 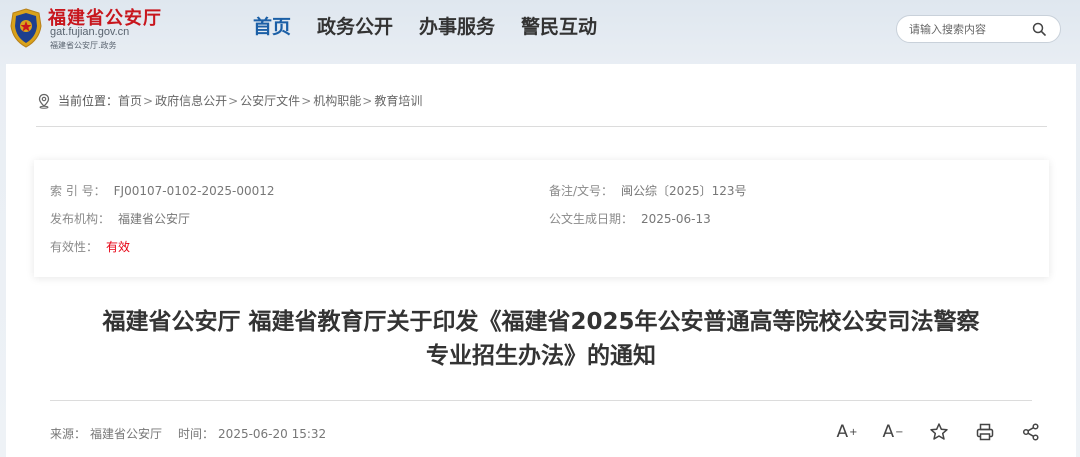 I want to click on breadcrumb-org-functions: 机构职能, so click(x=337, y=100).